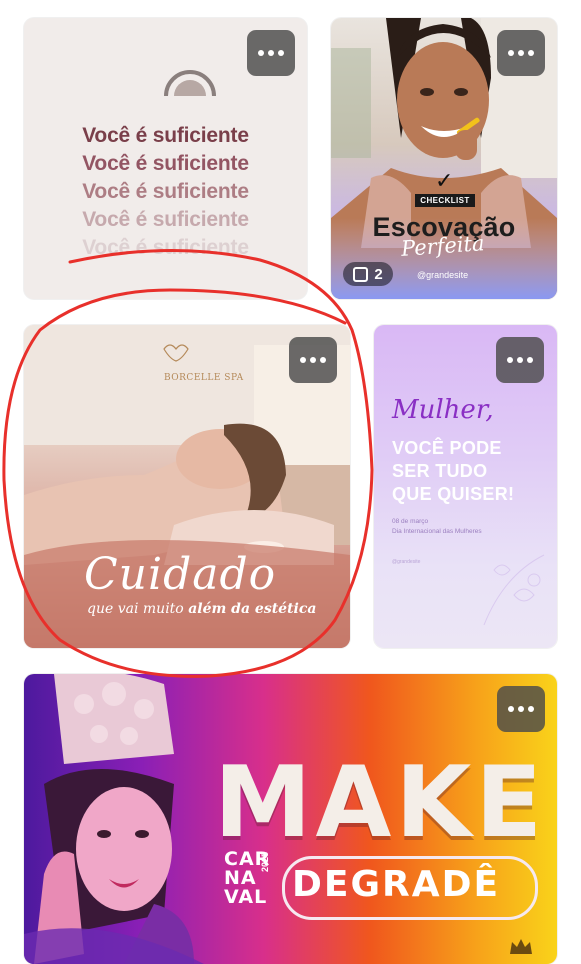 The image size is (581, 964). Describe the element at coordinates (437, 531) in the screenshot. I see `event-name: Dia Internacional das Mulheres` at that location.